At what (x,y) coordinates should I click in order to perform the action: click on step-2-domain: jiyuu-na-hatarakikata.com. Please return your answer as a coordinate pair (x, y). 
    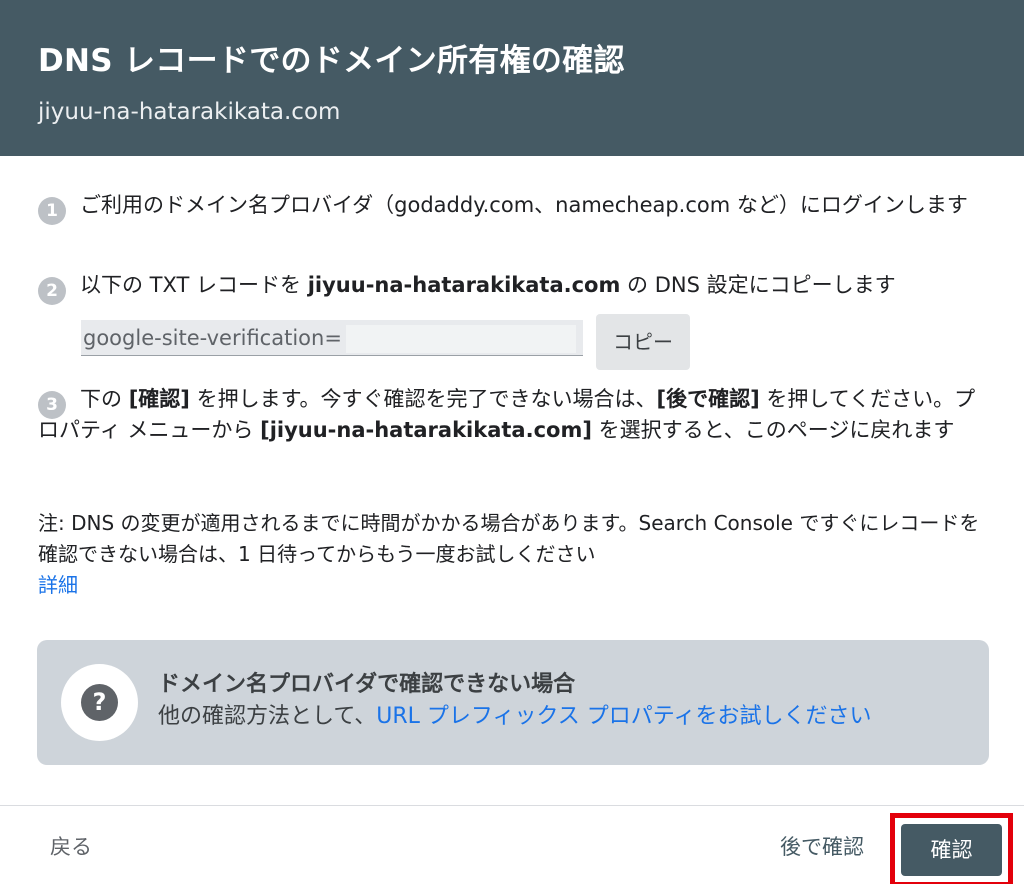
    Looking at the image, I should click on (464, 285).